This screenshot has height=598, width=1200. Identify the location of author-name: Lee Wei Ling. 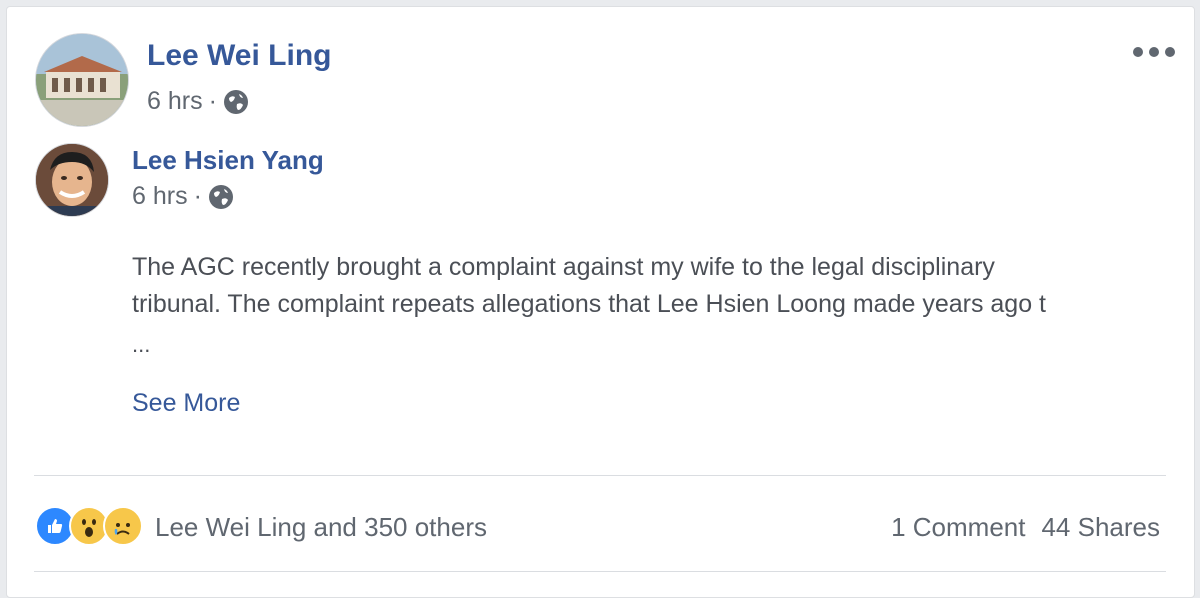
(239, 56).